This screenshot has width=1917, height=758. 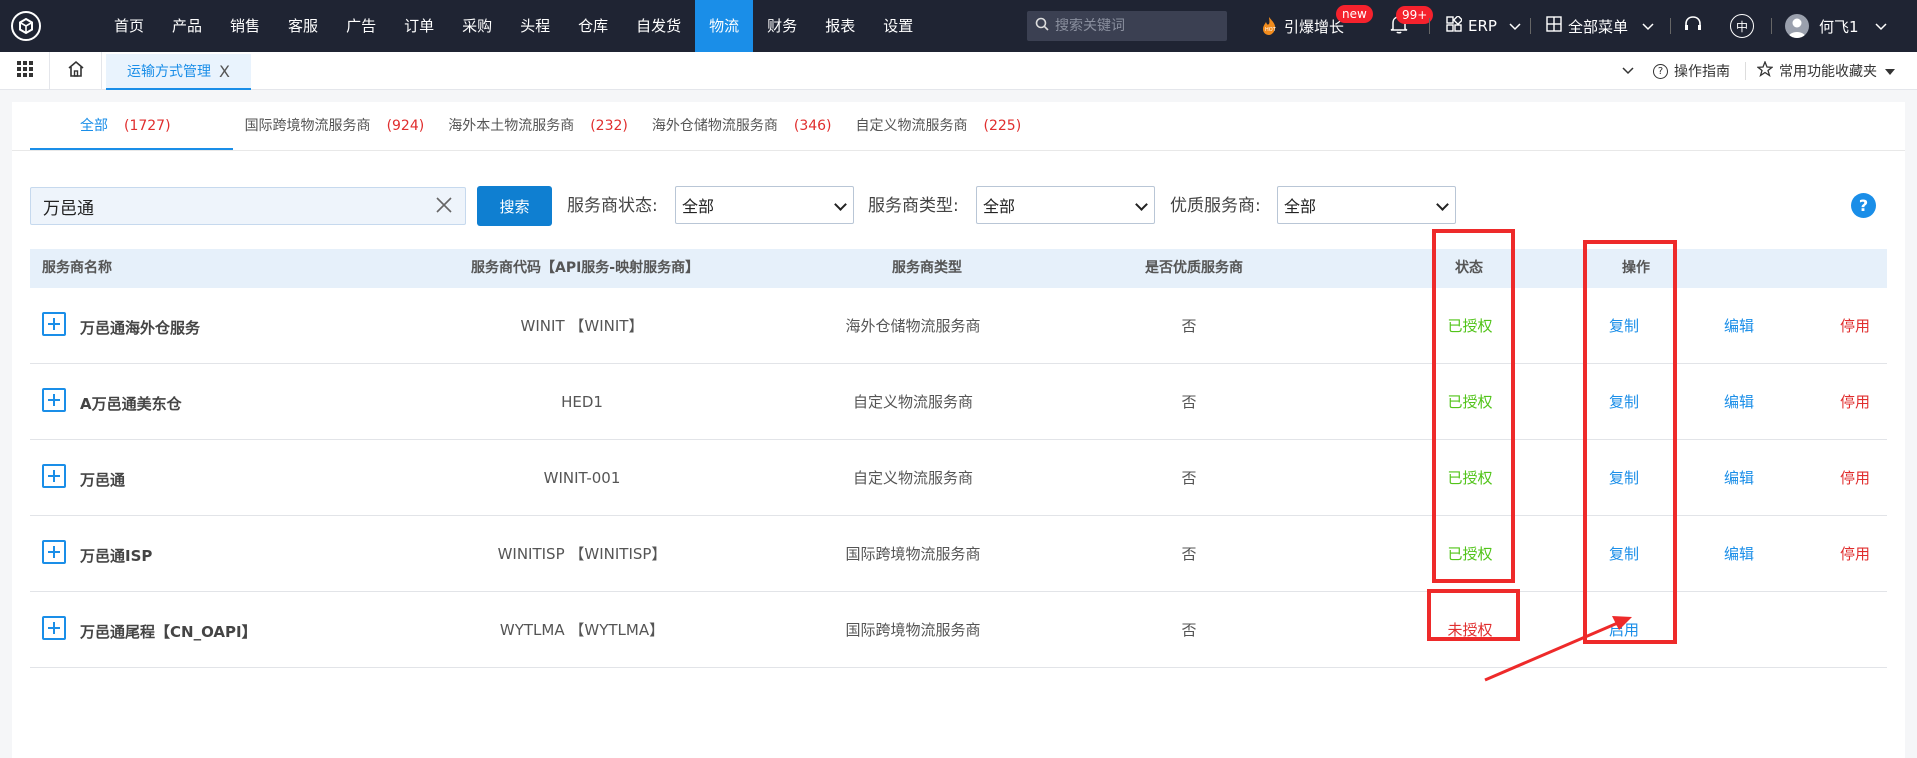 I want to click on nav-item: 采购, so click(x=477, y=26).